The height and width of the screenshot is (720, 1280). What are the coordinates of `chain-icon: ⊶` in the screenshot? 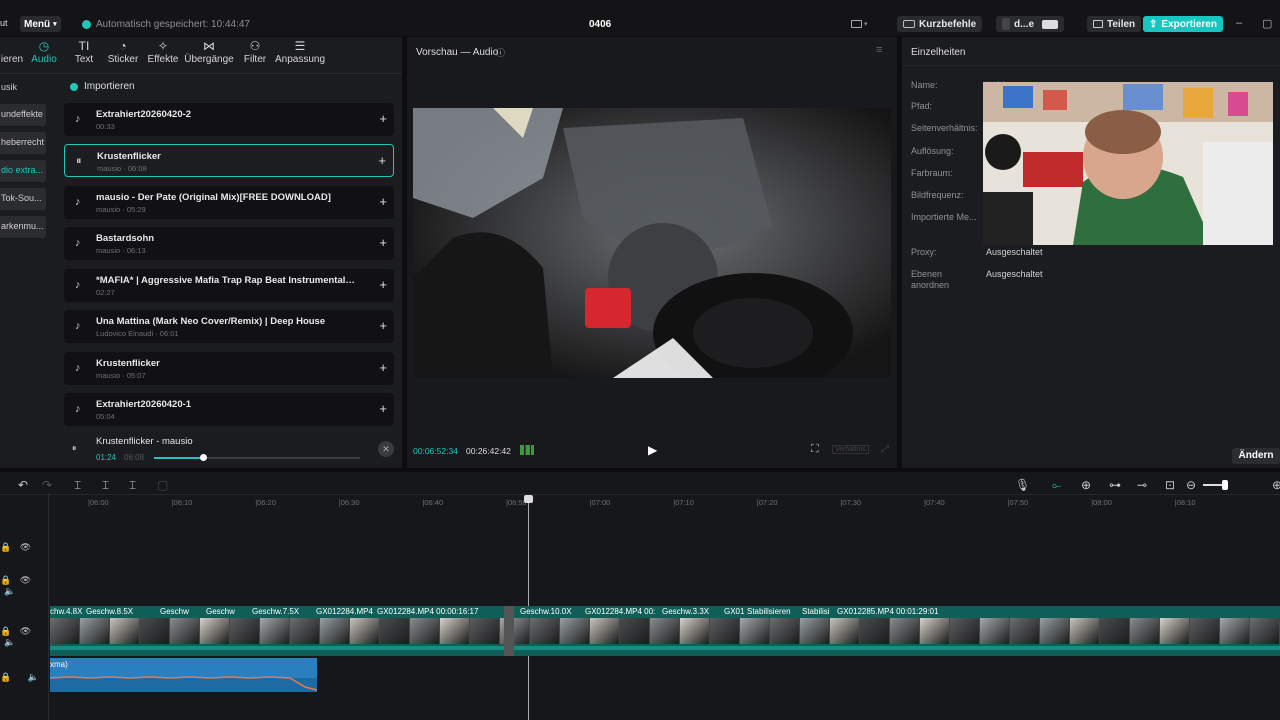 It's located at (1115, 485).